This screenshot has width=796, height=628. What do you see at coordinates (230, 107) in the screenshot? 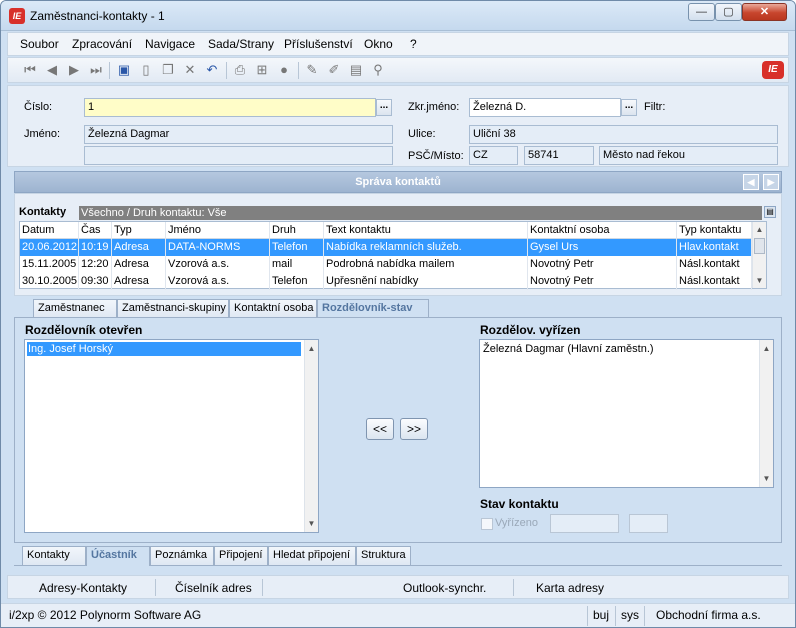
I see `cislo-field: 1` at bounding box center [230, 107].